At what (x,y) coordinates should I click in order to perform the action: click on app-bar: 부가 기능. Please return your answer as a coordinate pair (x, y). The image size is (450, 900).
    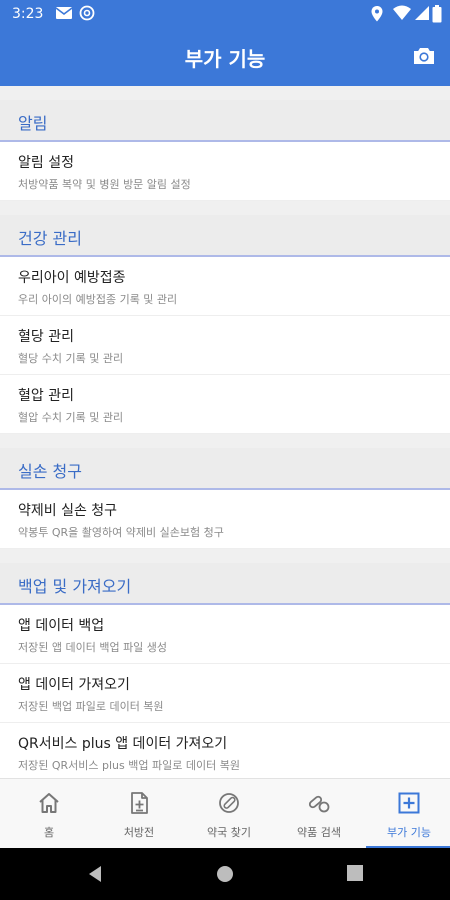
    Looking at the image, I should click on (225, 57).